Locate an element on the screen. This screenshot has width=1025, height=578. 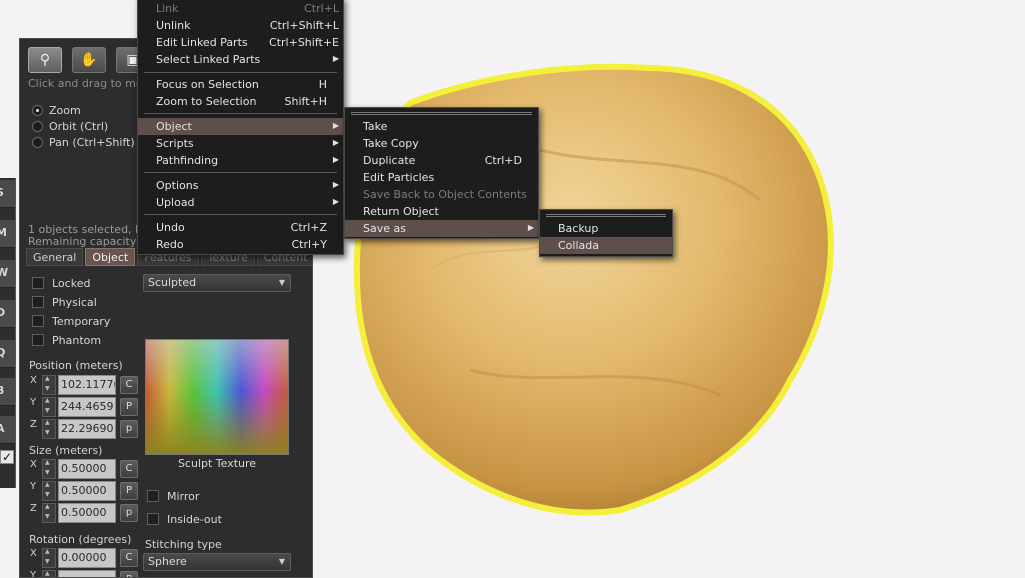
toolbar-button: S is located at coordinates (7, 194).